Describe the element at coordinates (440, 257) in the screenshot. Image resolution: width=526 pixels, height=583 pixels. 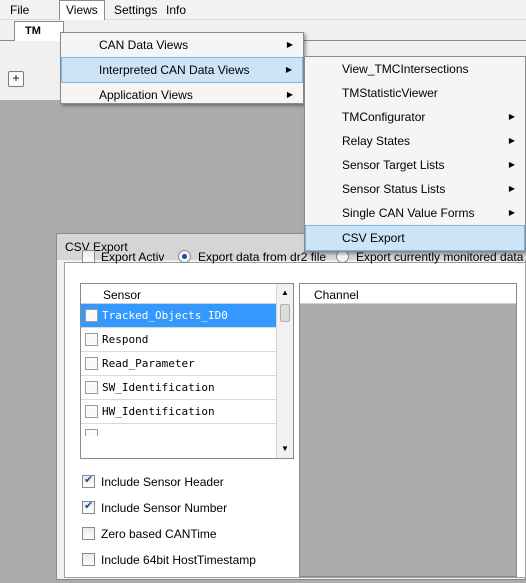
I see `radio-export-monitored-label: Export currently monitored data` at that location.